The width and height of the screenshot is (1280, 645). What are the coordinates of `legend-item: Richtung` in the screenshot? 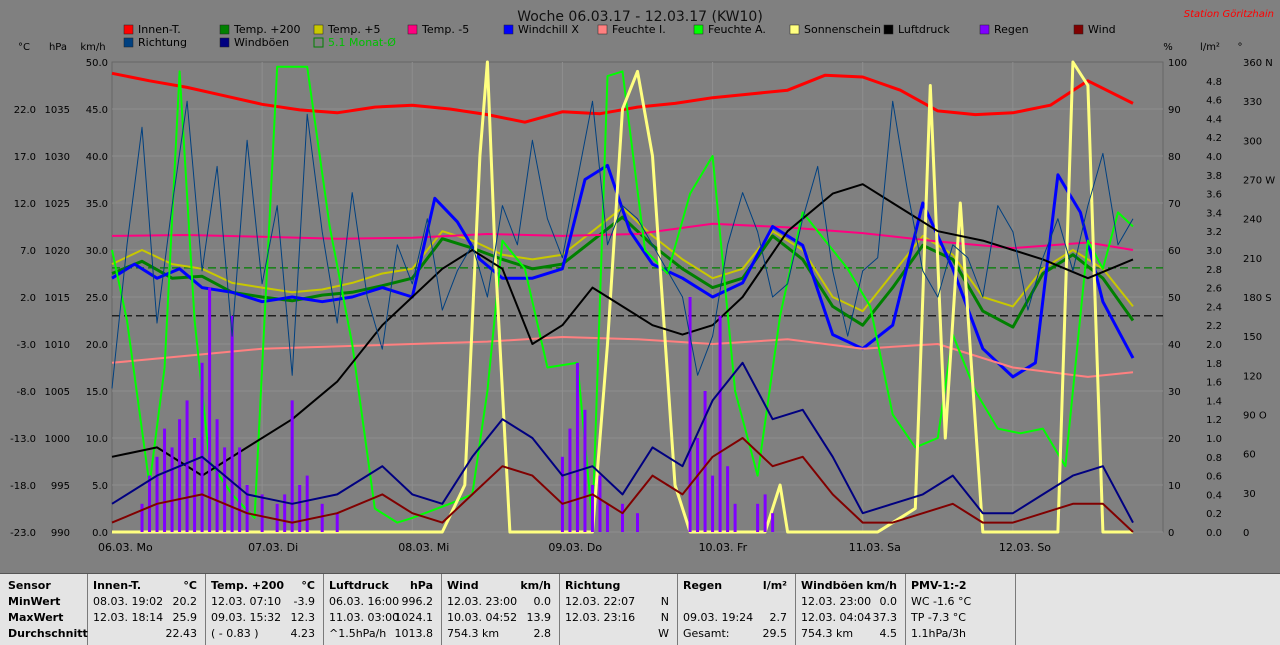 It's located at (155, 42).